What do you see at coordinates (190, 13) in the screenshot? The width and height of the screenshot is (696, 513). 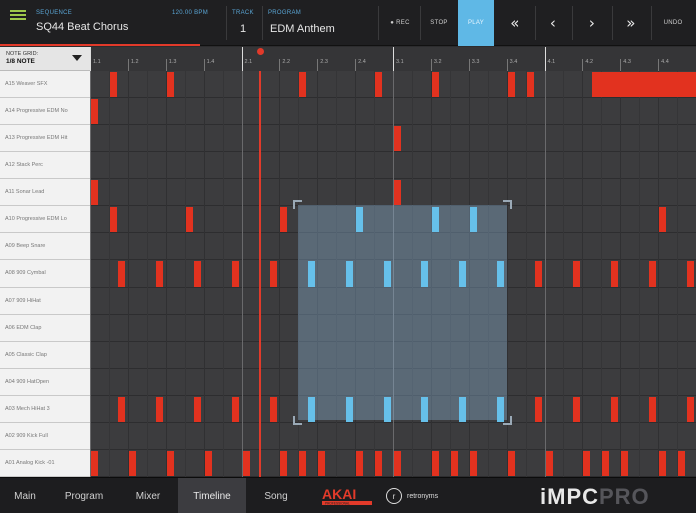 I see `bpm-readout: 120.00 BPM` at bounding box center [190, 13].